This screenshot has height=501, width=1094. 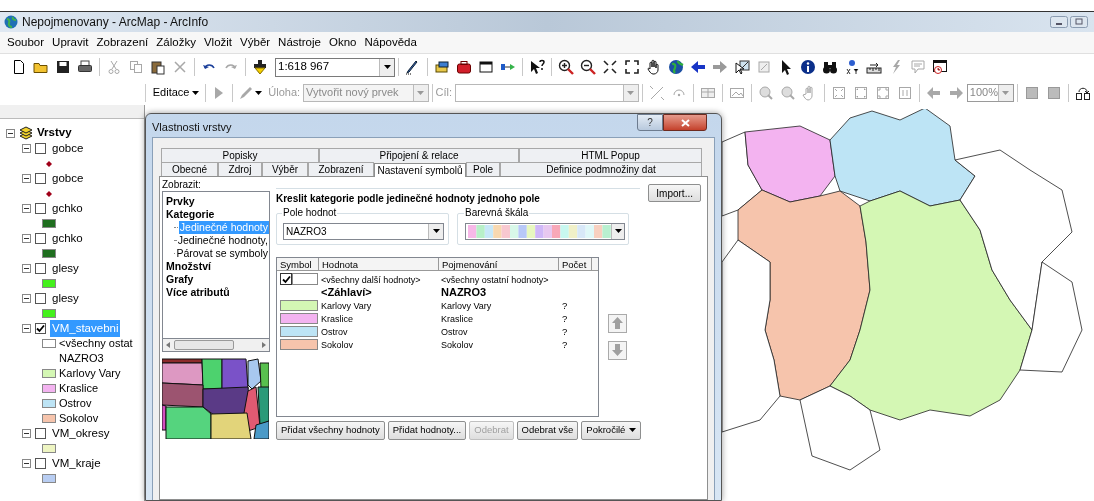 I want to click on tab: Pole, so click(x=483, y=169).